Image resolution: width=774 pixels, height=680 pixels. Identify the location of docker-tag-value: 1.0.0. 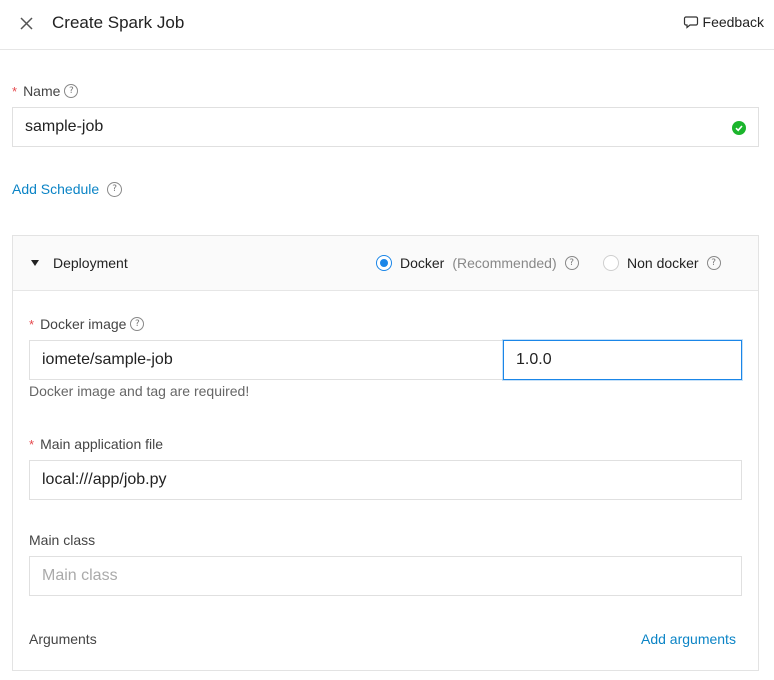
(534, 359).